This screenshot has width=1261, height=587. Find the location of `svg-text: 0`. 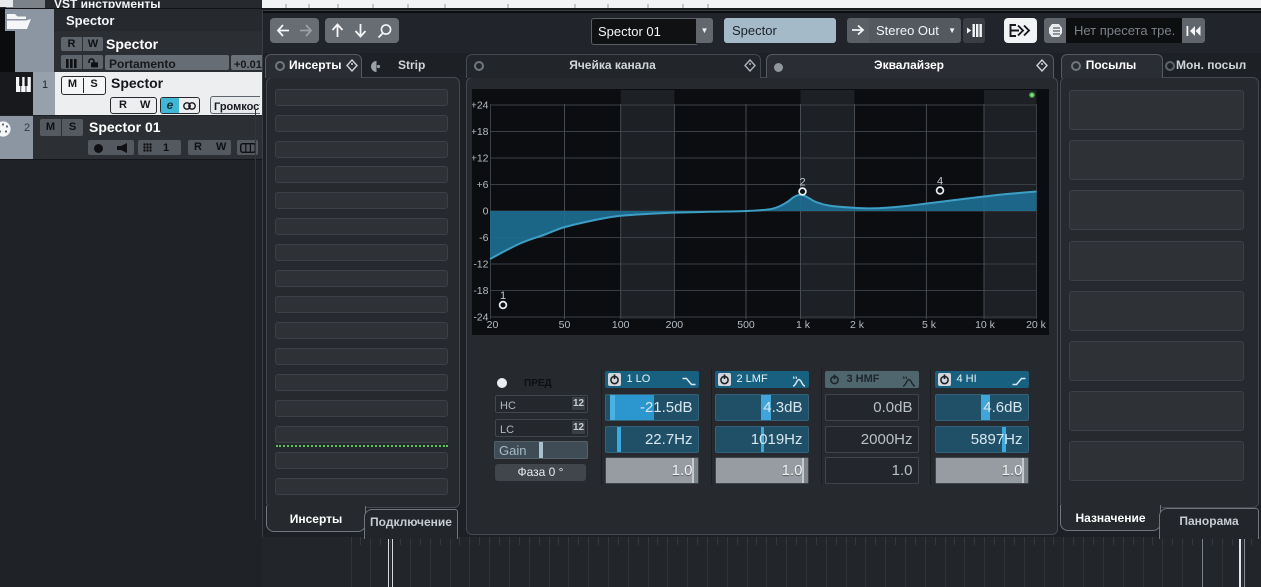

svg-text: 0 is located at coordinates (486, 212).